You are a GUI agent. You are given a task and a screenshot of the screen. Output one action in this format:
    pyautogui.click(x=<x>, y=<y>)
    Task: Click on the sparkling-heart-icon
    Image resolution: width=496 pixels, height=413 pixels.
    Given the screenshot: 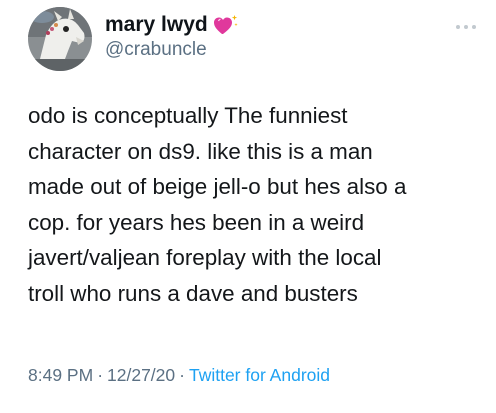 What is the action you would take?
    pyautogui.click(x=226, y=25)
    